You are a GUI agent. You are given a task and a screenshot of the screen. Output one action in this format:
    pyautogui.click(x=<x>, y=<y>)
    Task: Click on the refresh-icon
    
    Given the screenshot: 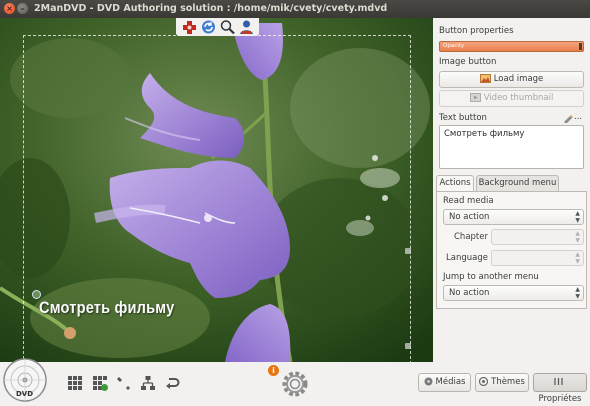 What is the action you would take?
    pyautogui.click(x=208, y=27)
    